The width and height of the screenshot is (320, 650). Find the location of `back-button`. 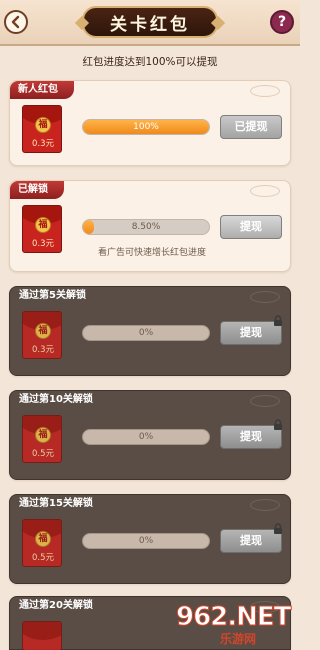

back-button is located at coordinates (16, 22).